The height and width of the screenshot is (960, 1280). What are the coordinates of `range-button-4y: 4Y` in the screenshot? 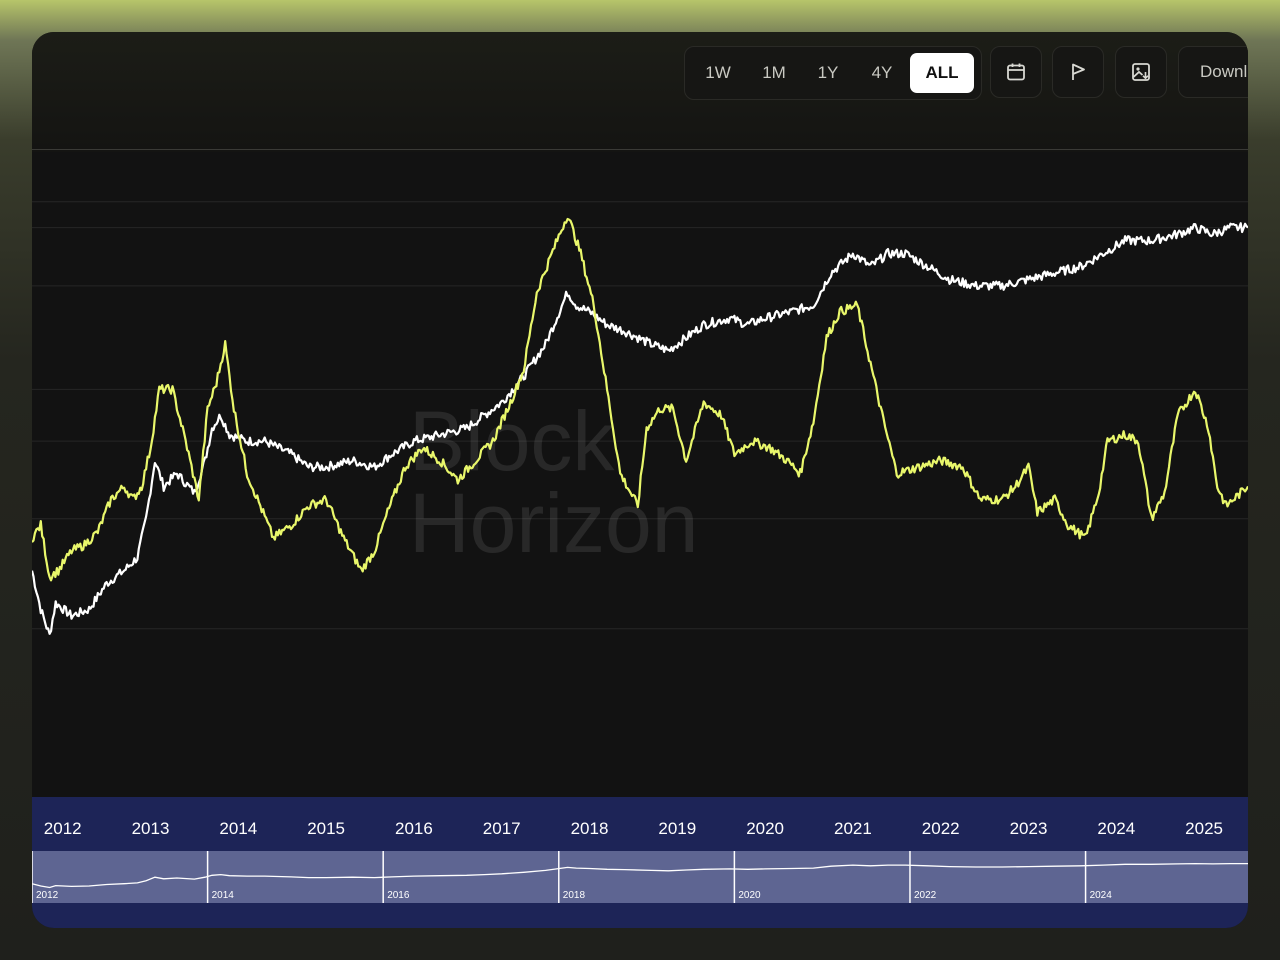 It's located at (882, 73).